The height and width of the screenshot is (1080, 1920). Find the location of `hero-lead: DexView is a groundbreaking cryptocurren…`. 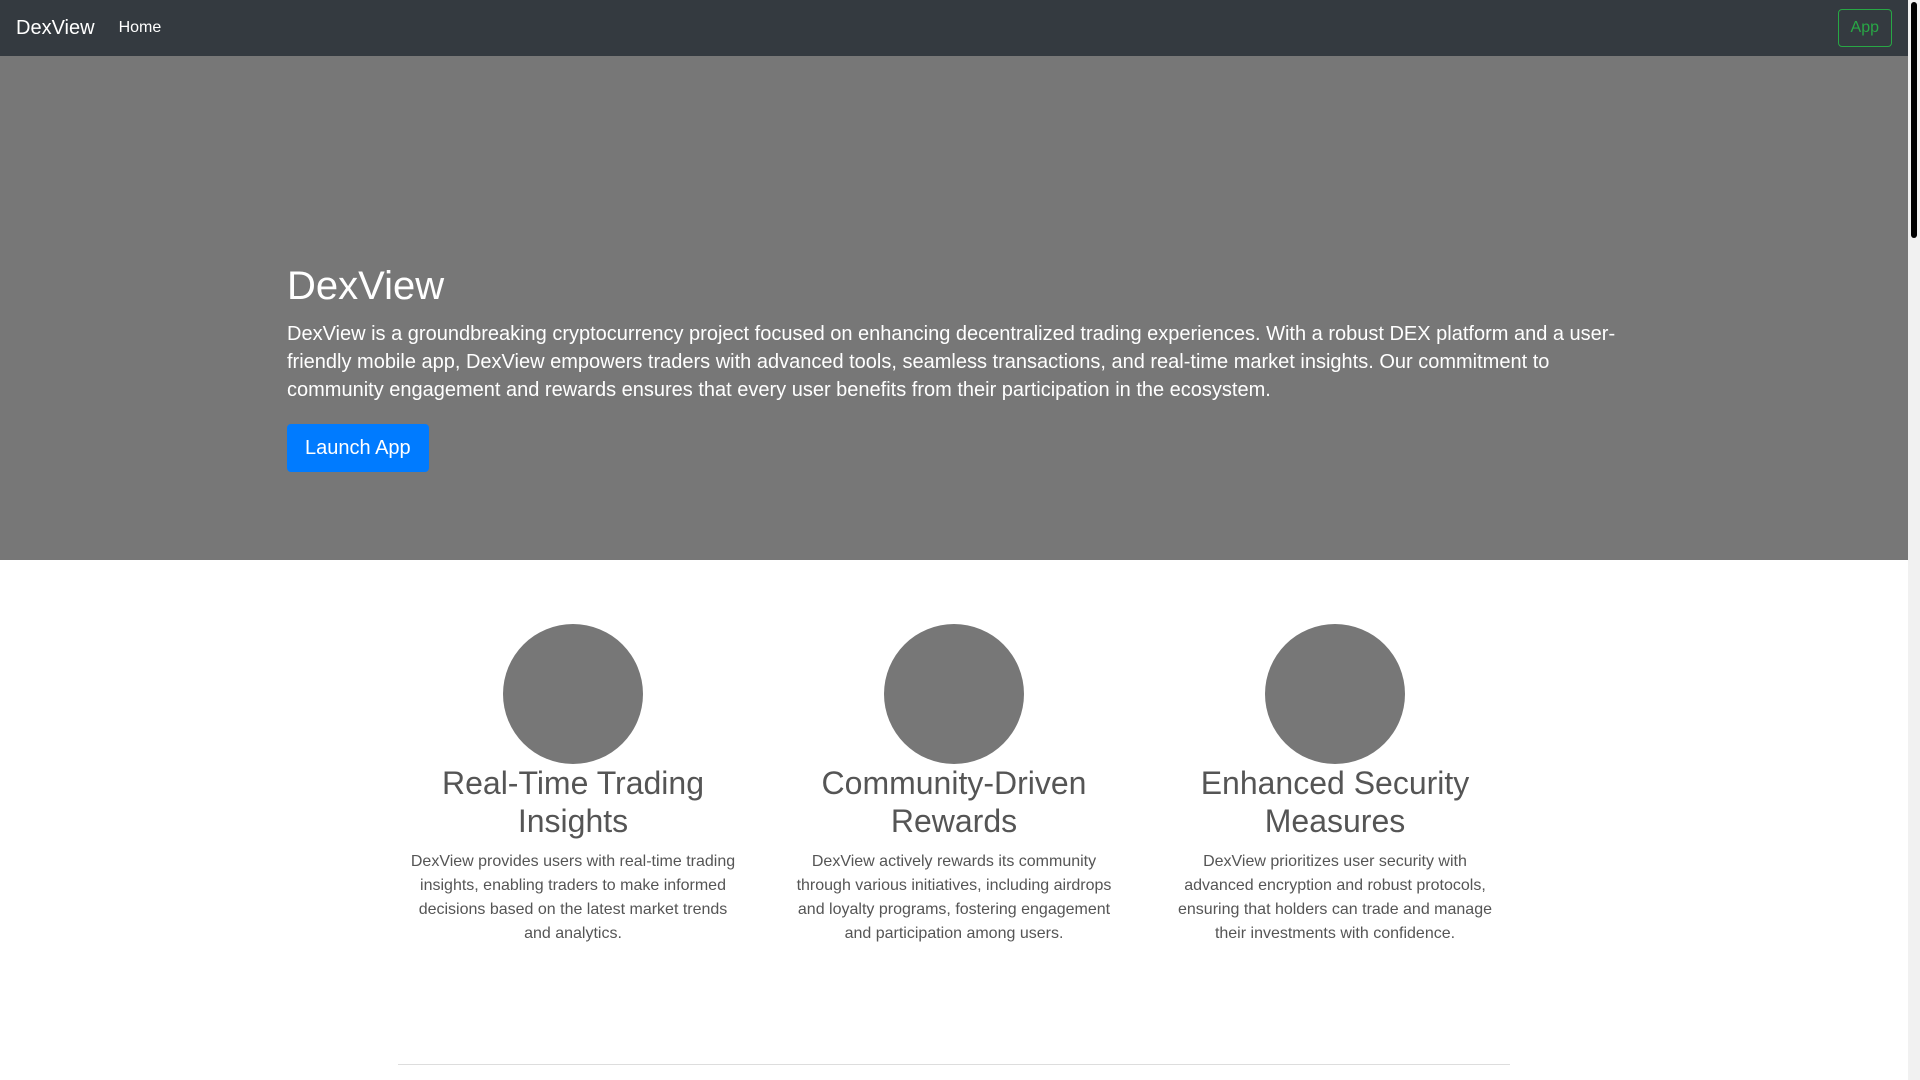

hero-lead: DexView is a groundbreaking cryptocurren… is located at coordinates (951, 362).